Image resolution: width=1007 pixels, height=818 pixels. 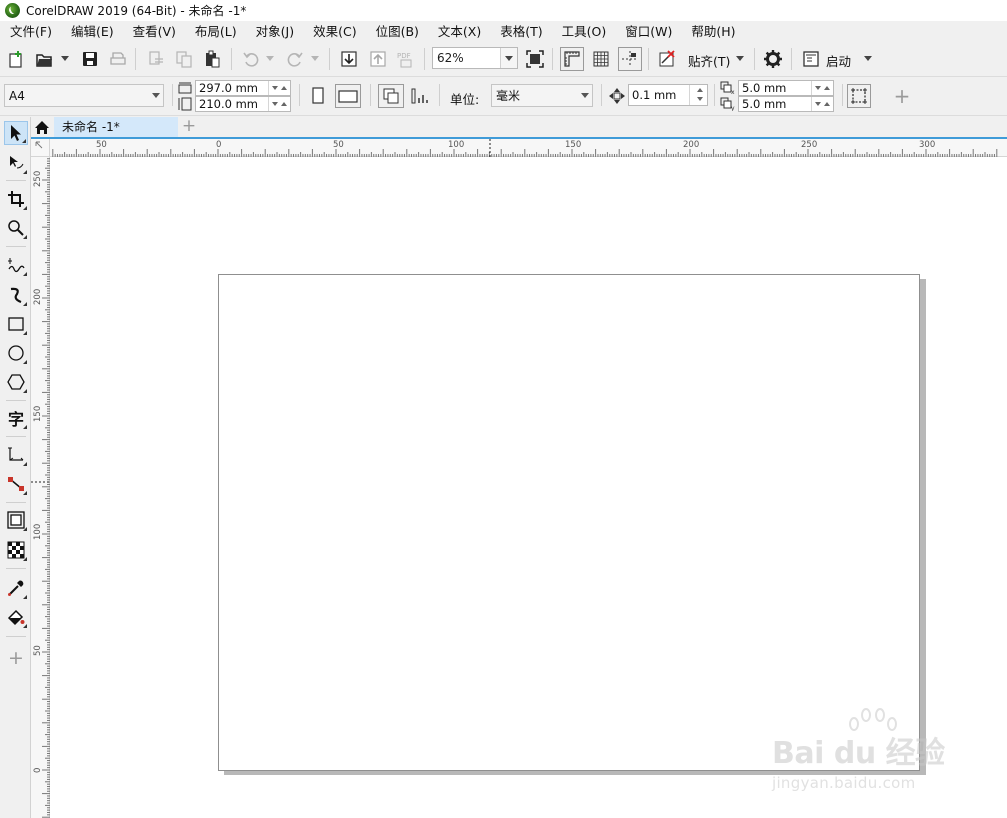 What do you see at coordinates (868, 58) in the screenshot?
I see `launch-dropdown-icon` at bounding box center [868, 58].